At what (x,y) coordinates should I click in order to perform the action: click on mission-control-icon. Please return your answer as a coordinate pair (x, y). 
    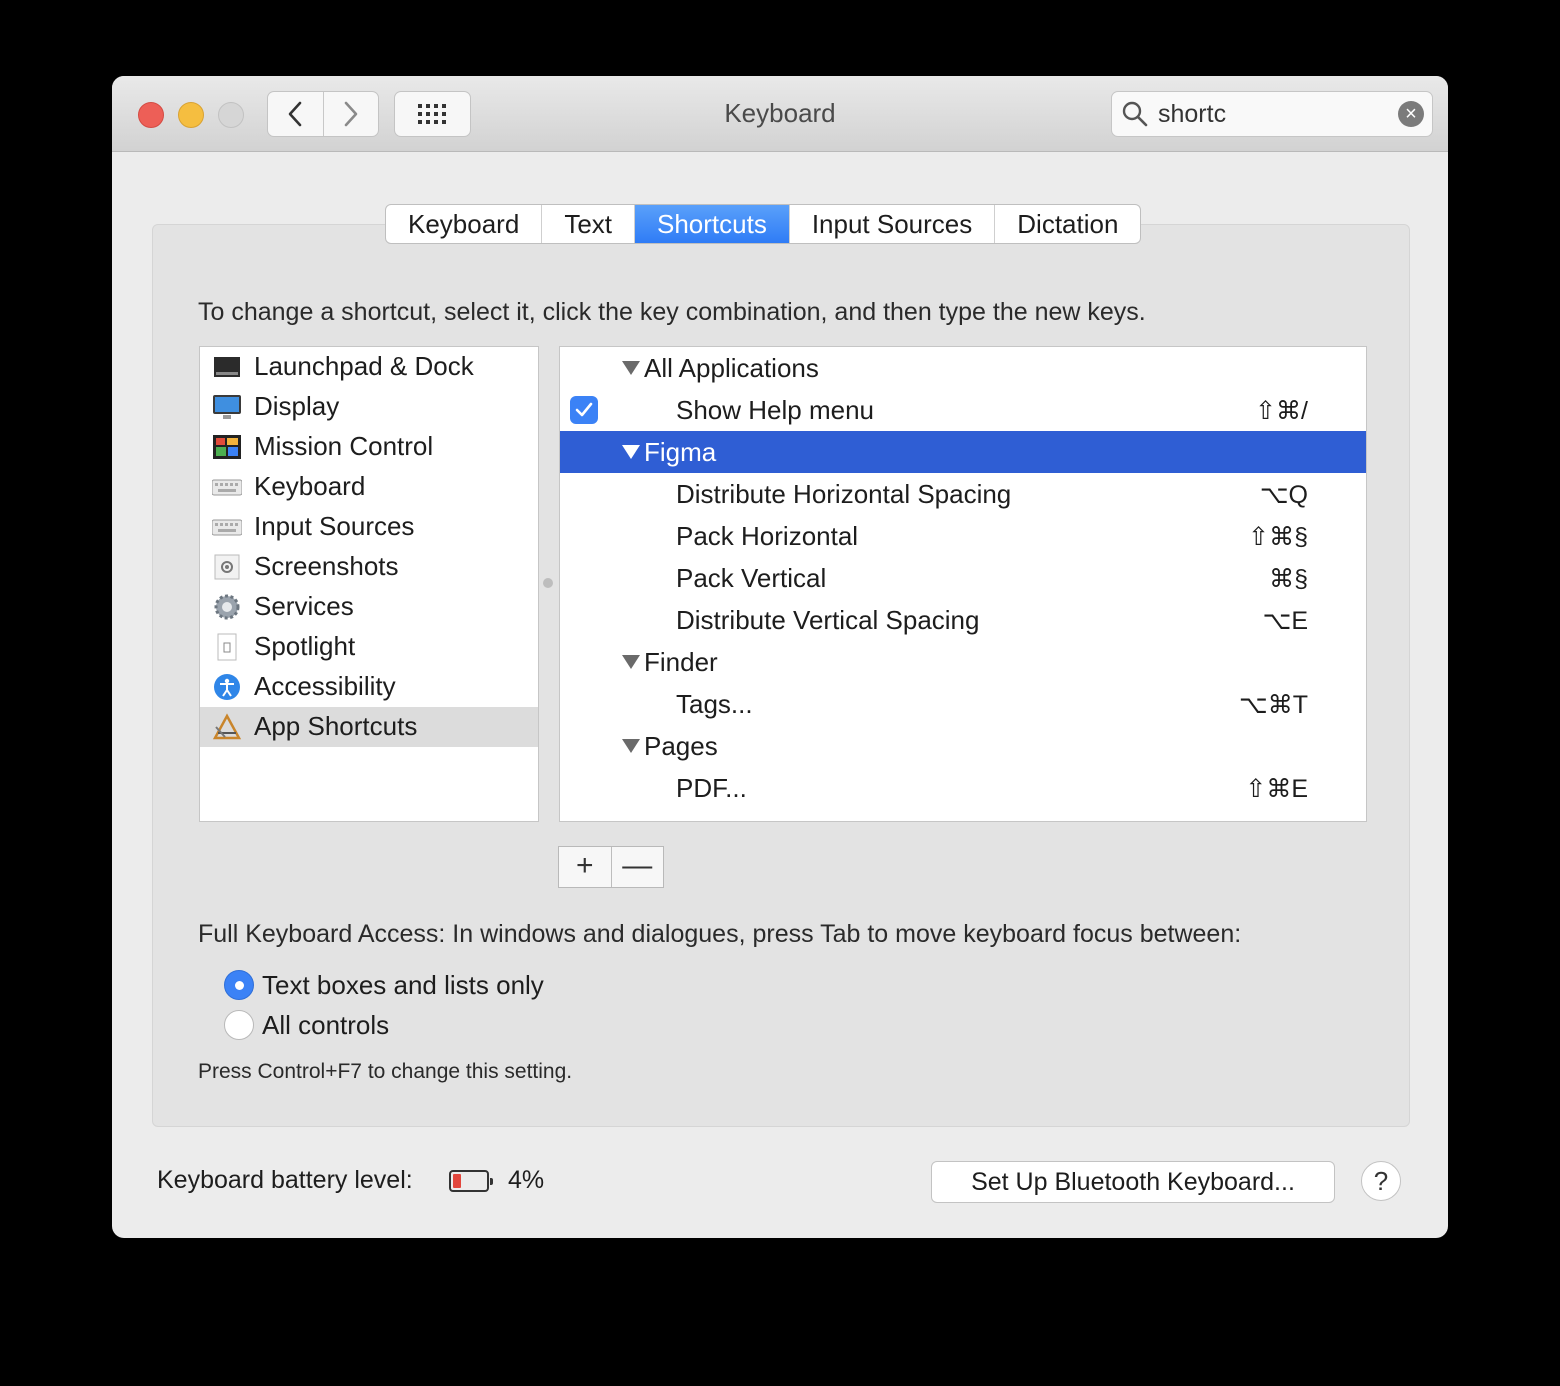
    Looking at the image, I should click on (227, 447).